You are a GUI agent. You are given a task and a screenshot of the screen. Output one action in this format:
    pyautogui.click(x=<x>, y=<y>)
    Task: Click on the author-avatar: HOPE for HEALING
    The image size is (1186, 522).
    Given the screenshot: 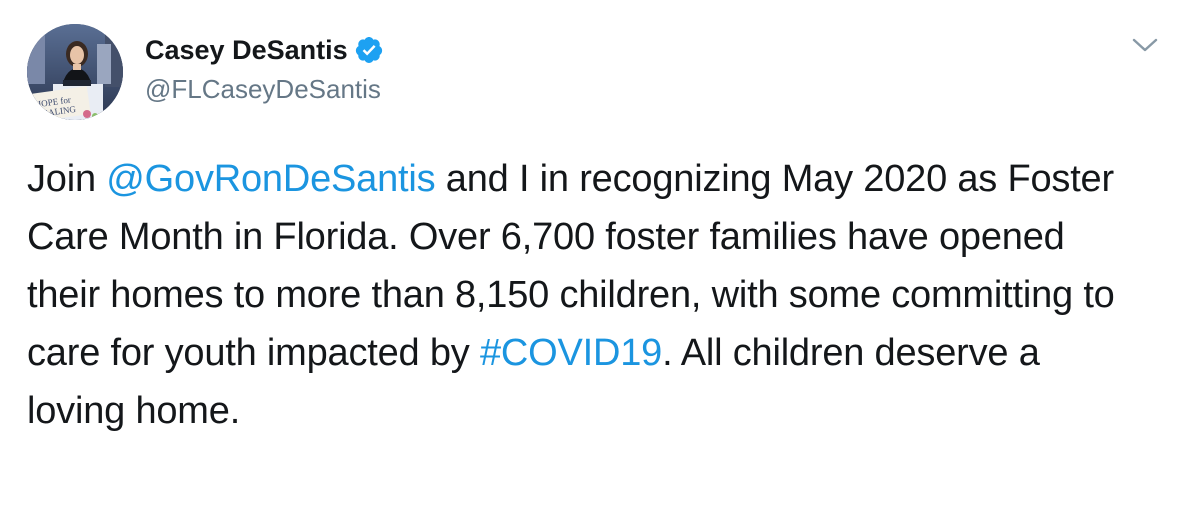 What is the action you would take?
    pyautogui.click(x=75, y=72)
    